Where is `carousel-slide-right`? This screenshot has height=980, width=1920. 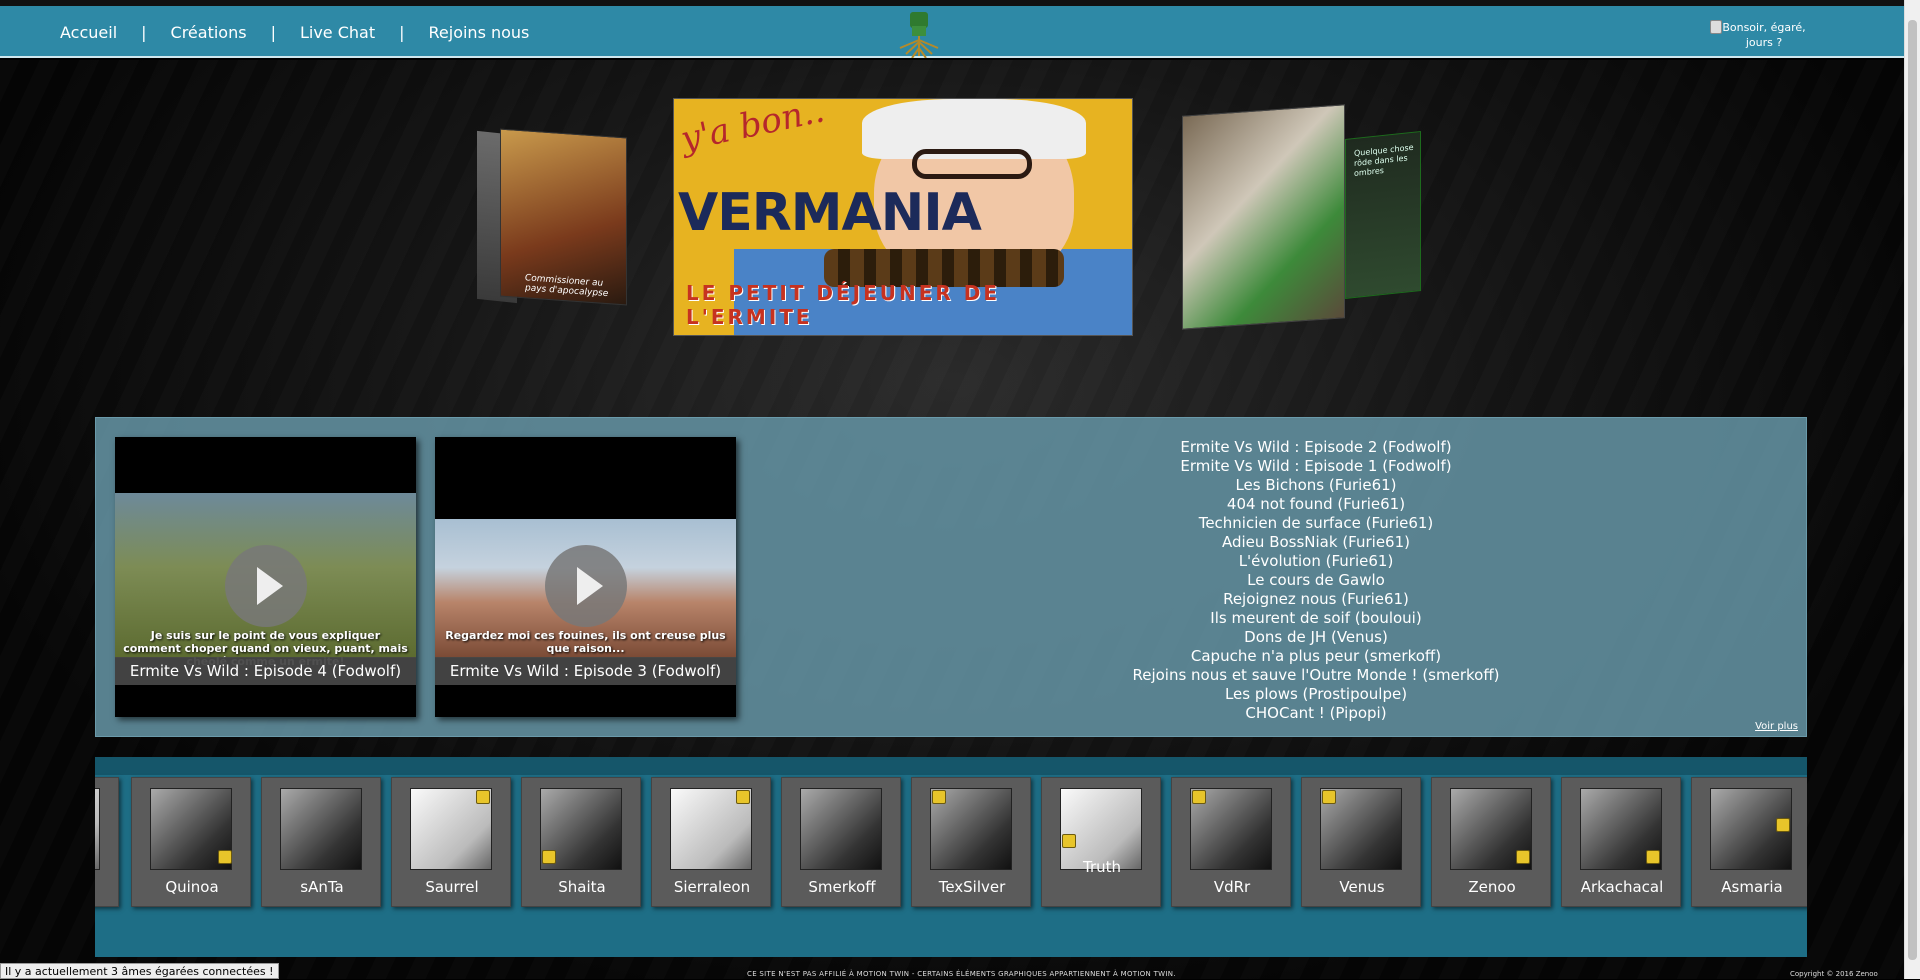 carousel-slide-right is located at coordinates (1263, 217).